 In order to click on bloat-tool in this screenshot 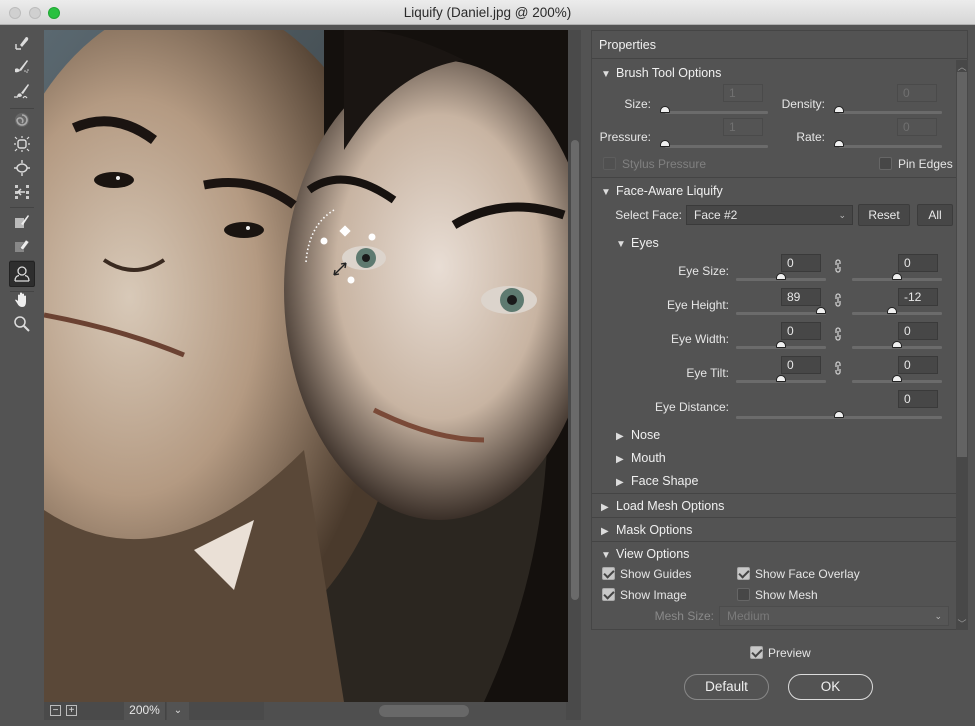, I will do `click(22, 168)`.